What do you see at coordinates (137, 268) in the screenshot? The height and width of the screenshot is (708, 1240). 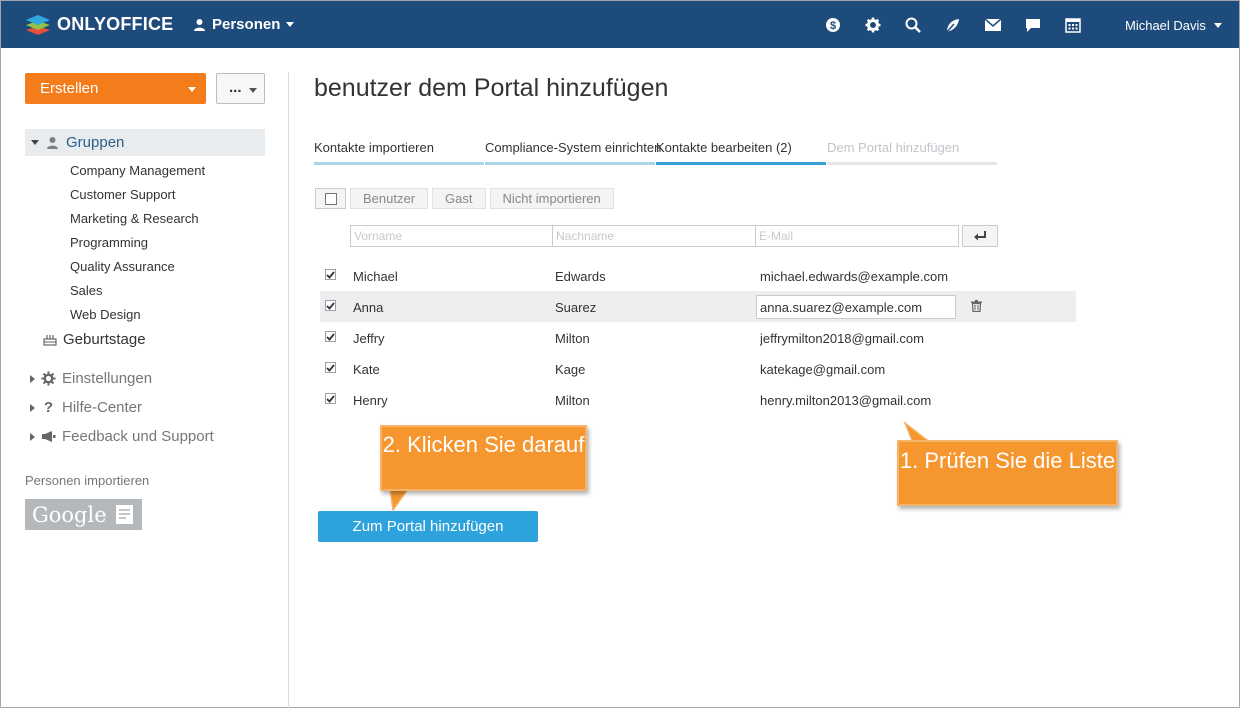 I see `group-item: Quality Assurance` at bounding box center [137, 268].